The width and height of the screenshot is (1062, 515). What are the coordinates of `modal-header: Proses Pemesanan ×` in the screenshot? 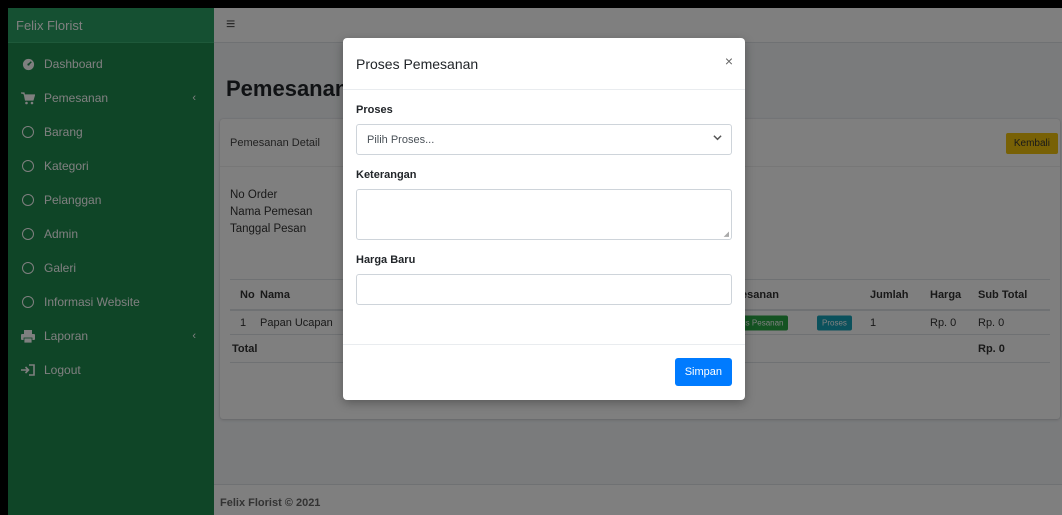 It's located at (544, 64).